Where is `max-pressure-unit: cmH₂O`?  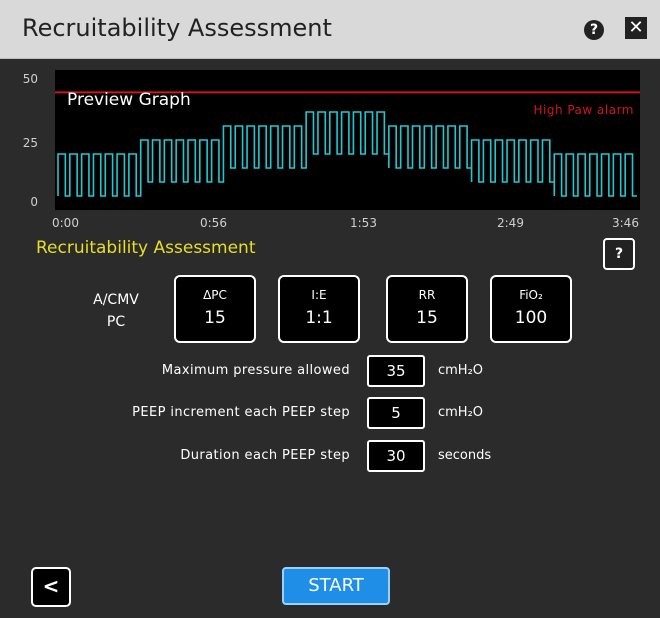 max-pressure-unit: cmH₂O is located at coordinates (461, 370).